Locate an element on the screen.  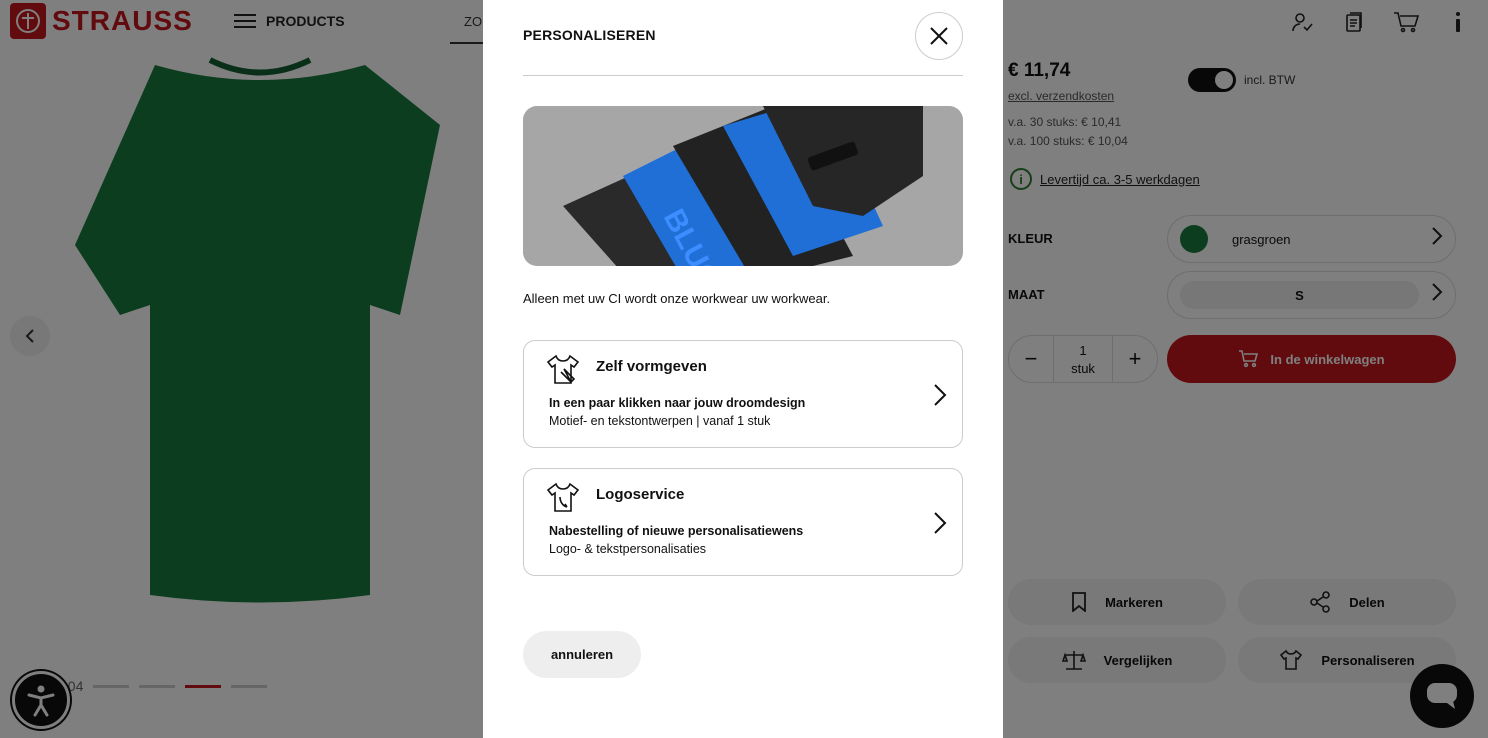
shirt-design-icon is located at coordinates (563, 370).